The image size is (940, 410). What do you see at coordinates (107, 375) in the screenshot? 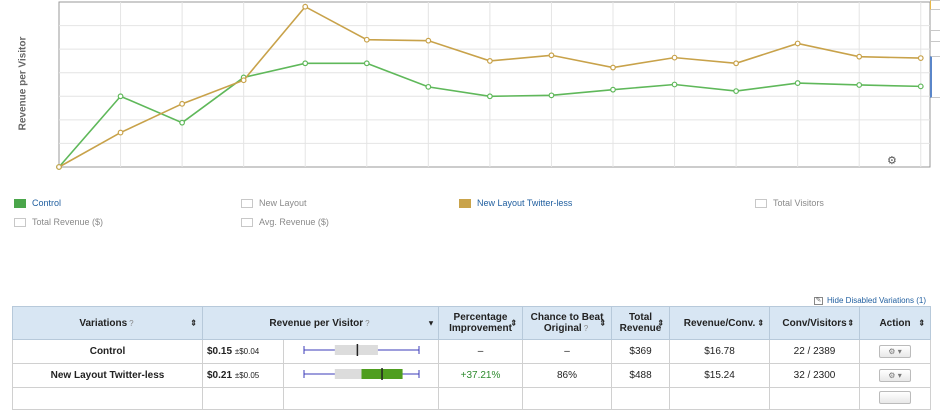
I see `variation-name: New Layout Twitter-less` at bounding box center [107, 375].